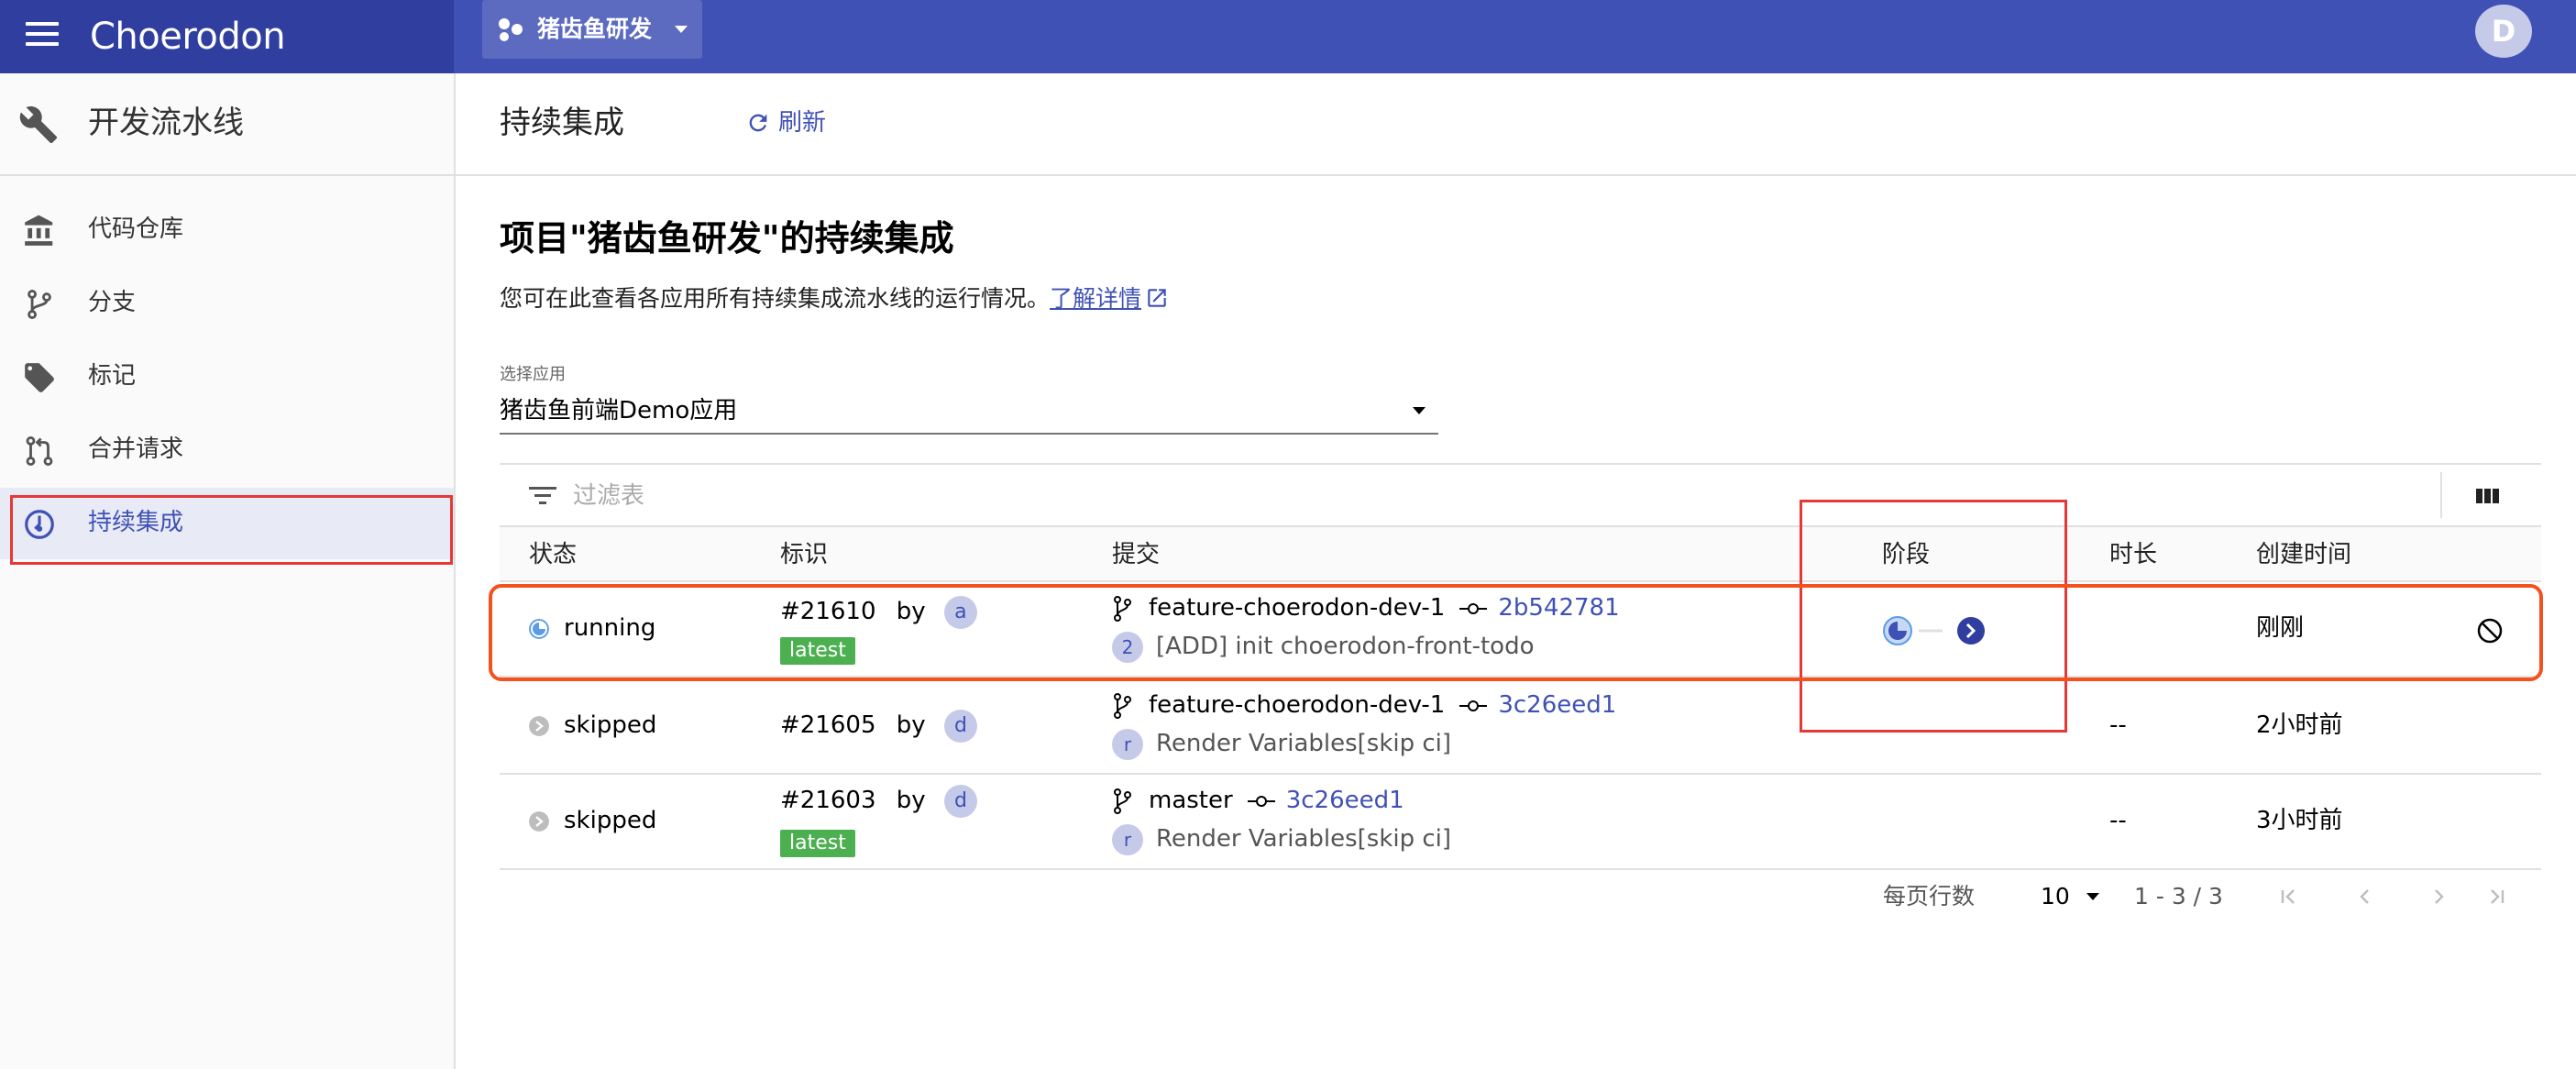 The width and height of the screenshot is (2576, 1069). I want to click on top-bar: Choerodon 猪齿鱼研发 D, so click(1288, 36).